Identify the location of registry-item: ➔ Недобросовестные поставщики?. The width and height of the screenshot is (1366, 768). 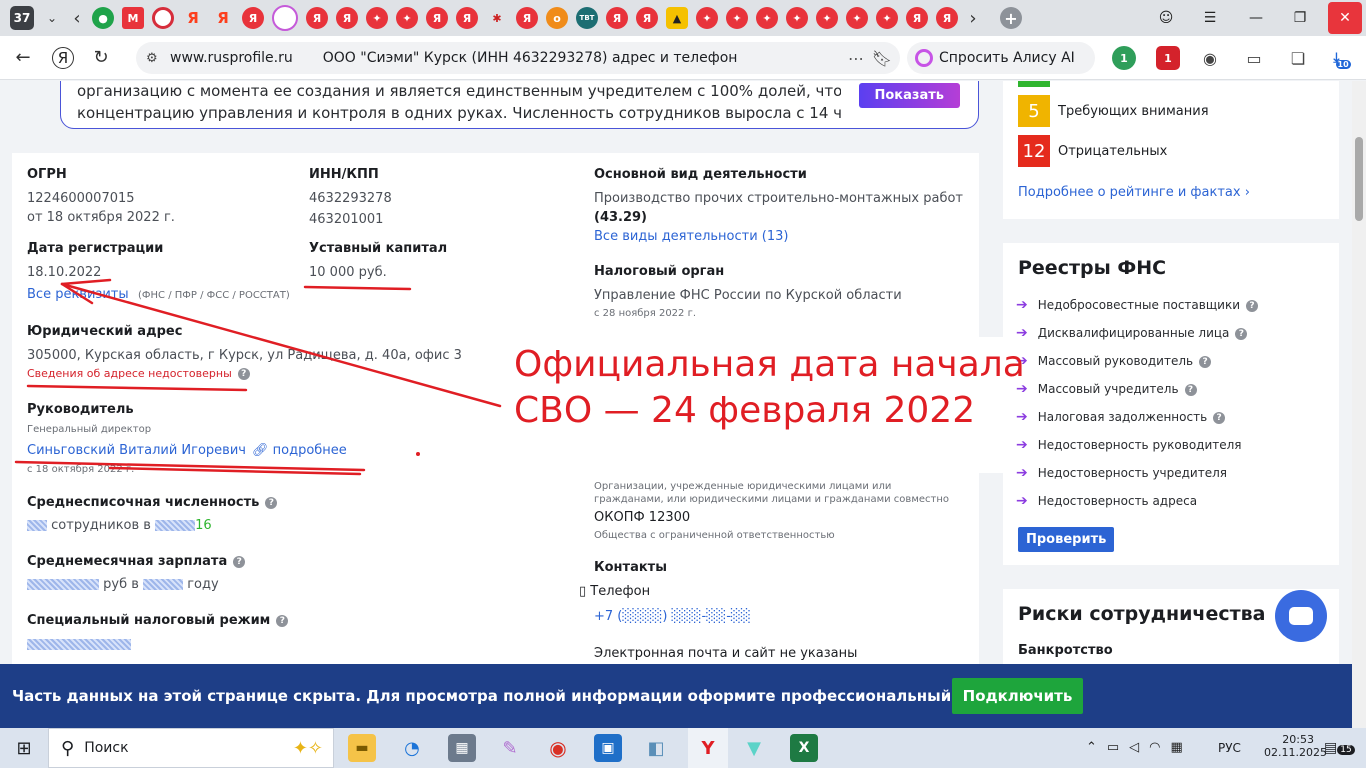
(1137, 305).